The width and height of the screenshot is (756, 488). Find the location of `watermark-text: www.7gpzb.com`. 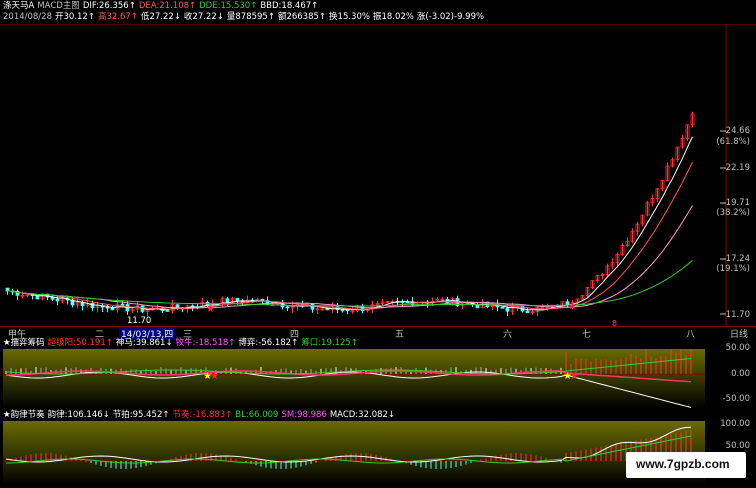

watermark-text: www.7gpzb.com is located at coordinates (683, 464).